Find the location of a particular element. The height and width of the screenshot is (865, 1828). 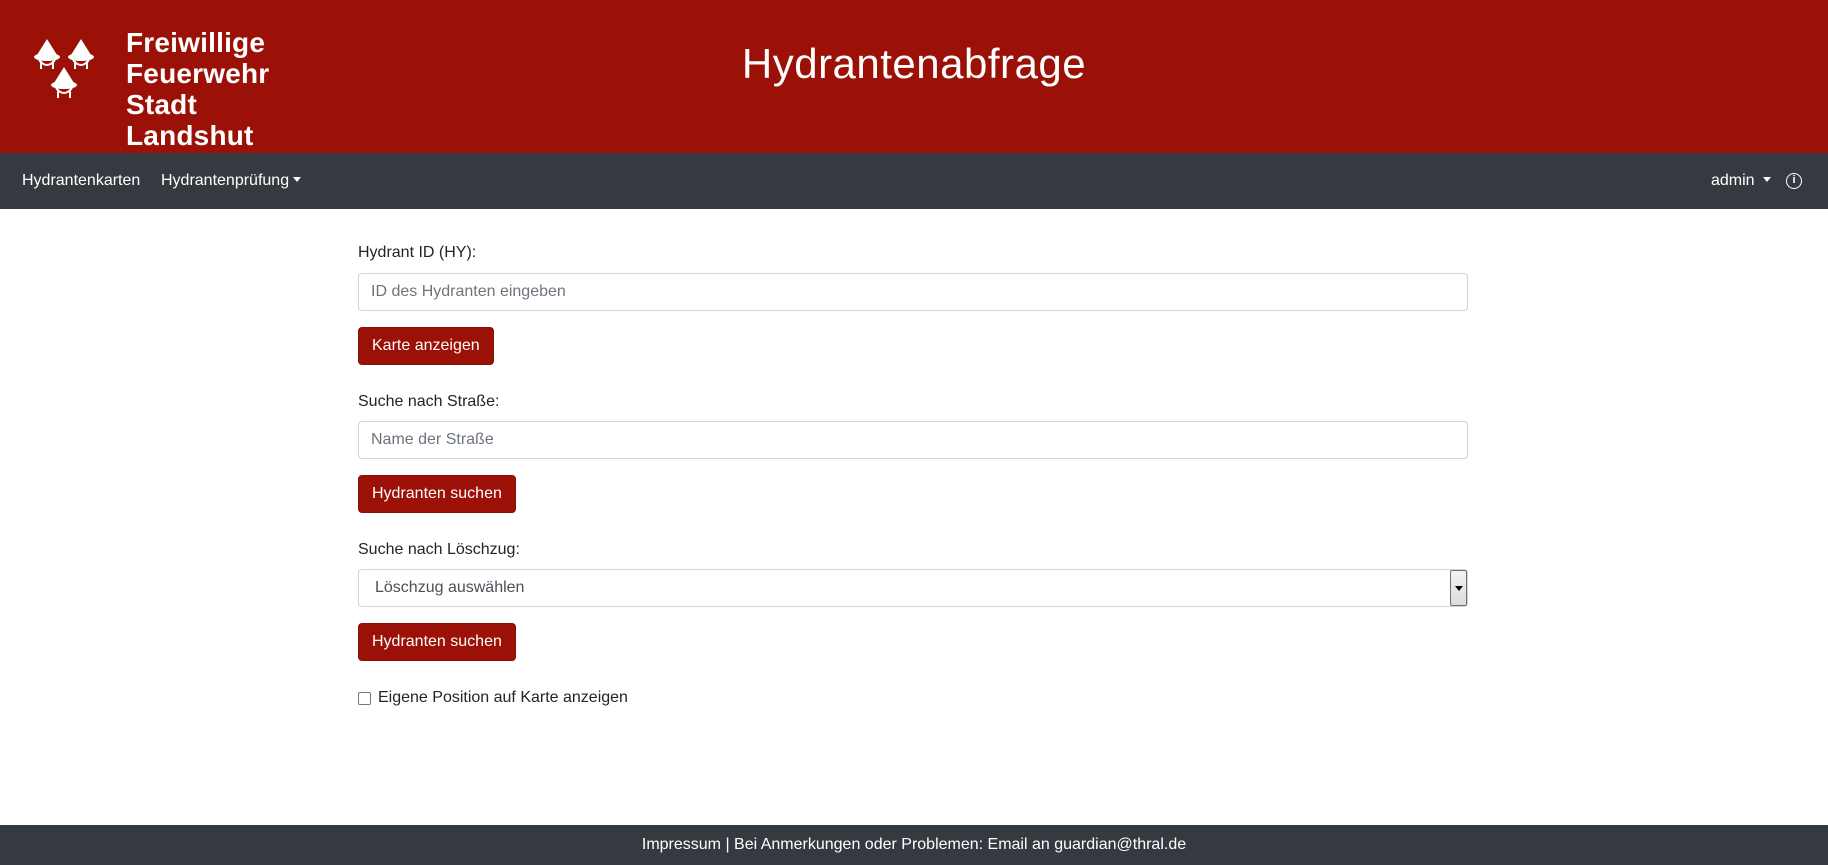

show-map-button: Karte anzeigen is located at coordinates (426, 346).